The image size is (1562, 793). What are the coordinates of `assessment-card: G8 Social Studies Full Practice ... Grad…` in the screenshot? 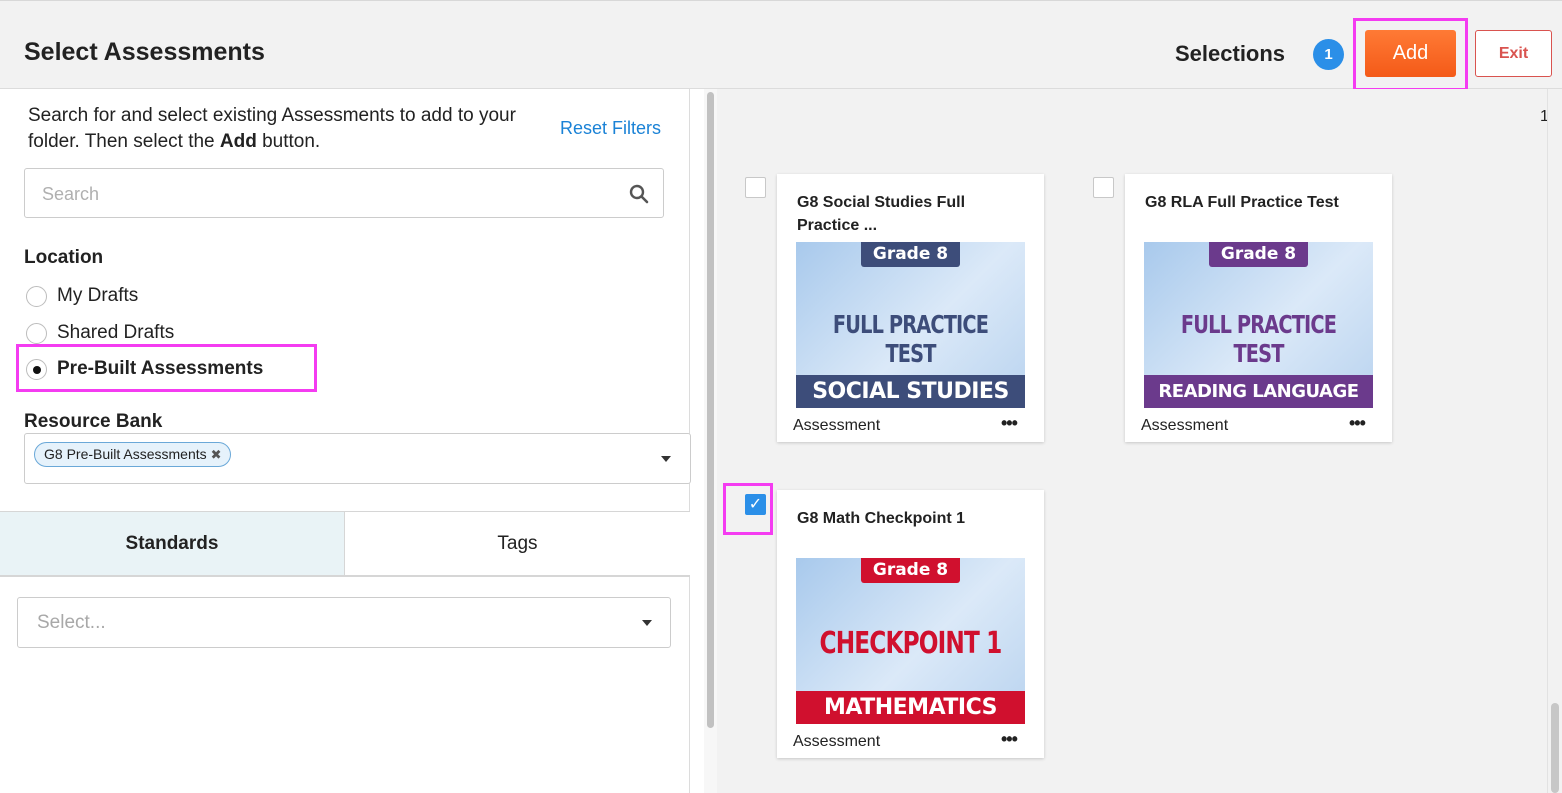 It's located at (910, 308).